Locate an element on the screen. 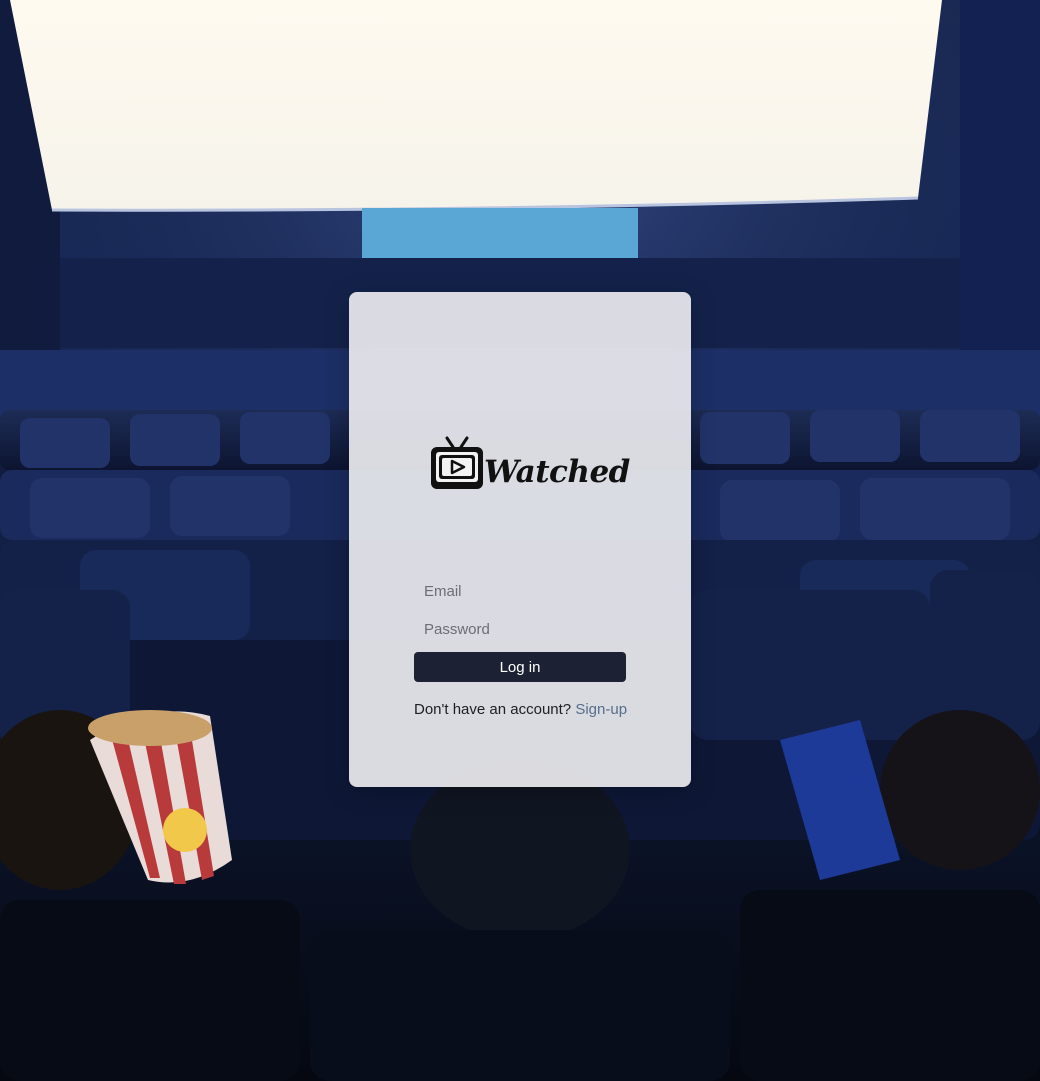 The height and width of the screenshot is (1081, 1040). tv-play-icon is located at coordinates (457, 462).